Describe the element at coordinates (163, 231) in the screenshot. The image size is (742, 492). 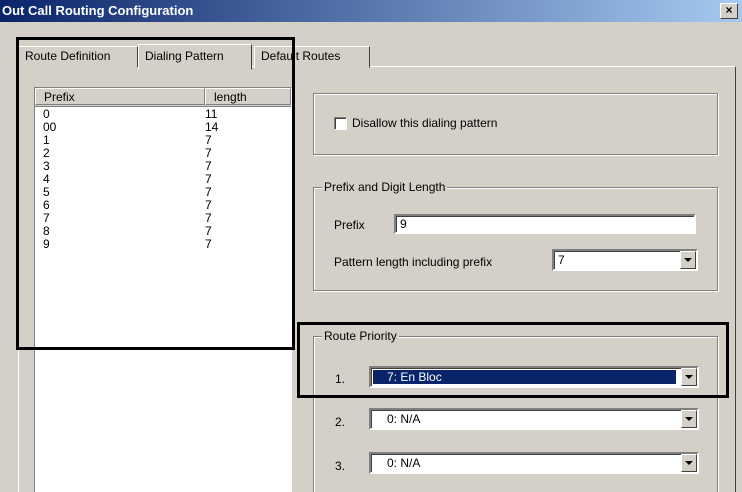
I see `list-row: 87` at that location.